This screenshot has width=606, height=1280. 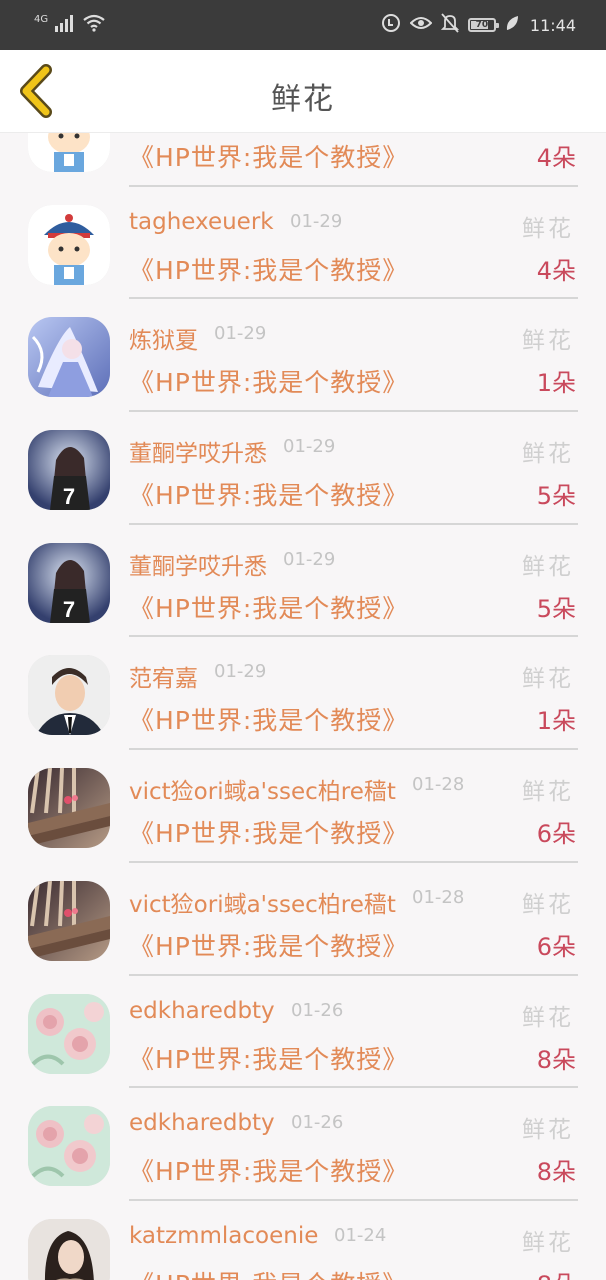 I want to click on leaf-icon, so click(x=512, y=25).